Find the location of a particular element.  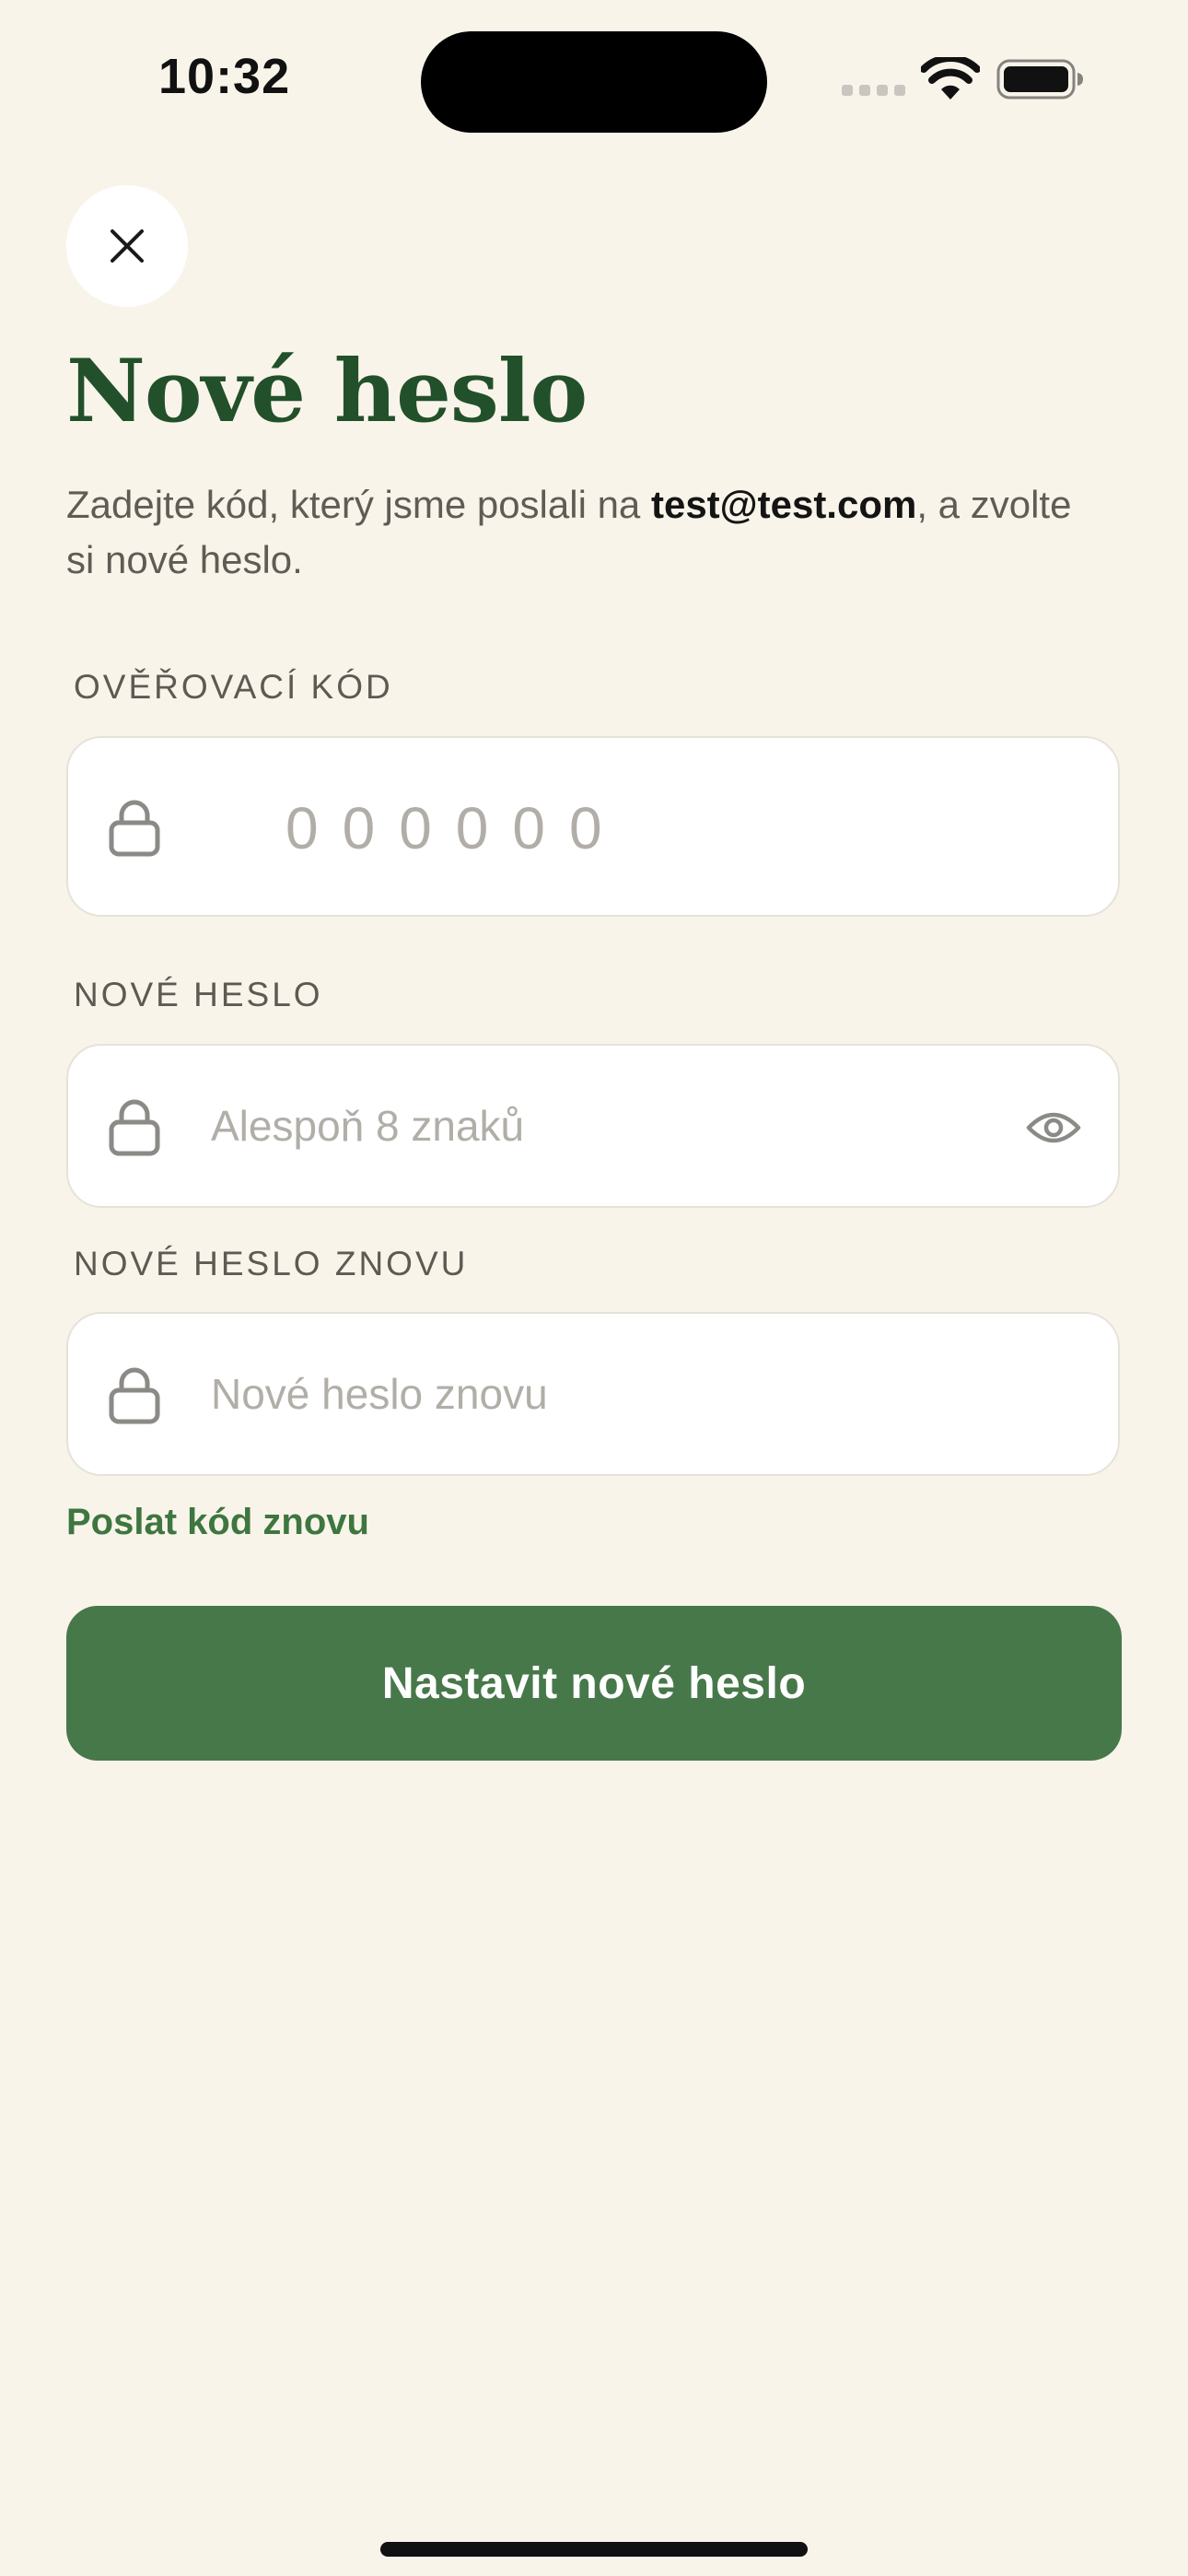

close-icon is located at coordinates (127, 246).